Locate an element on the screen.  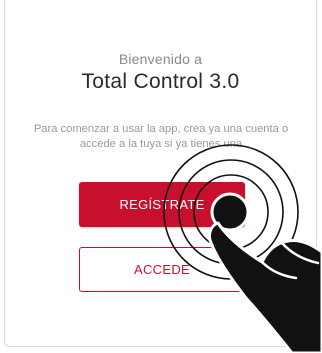
register-button: REGÍSTRATE is located at coordinates (162, 204).